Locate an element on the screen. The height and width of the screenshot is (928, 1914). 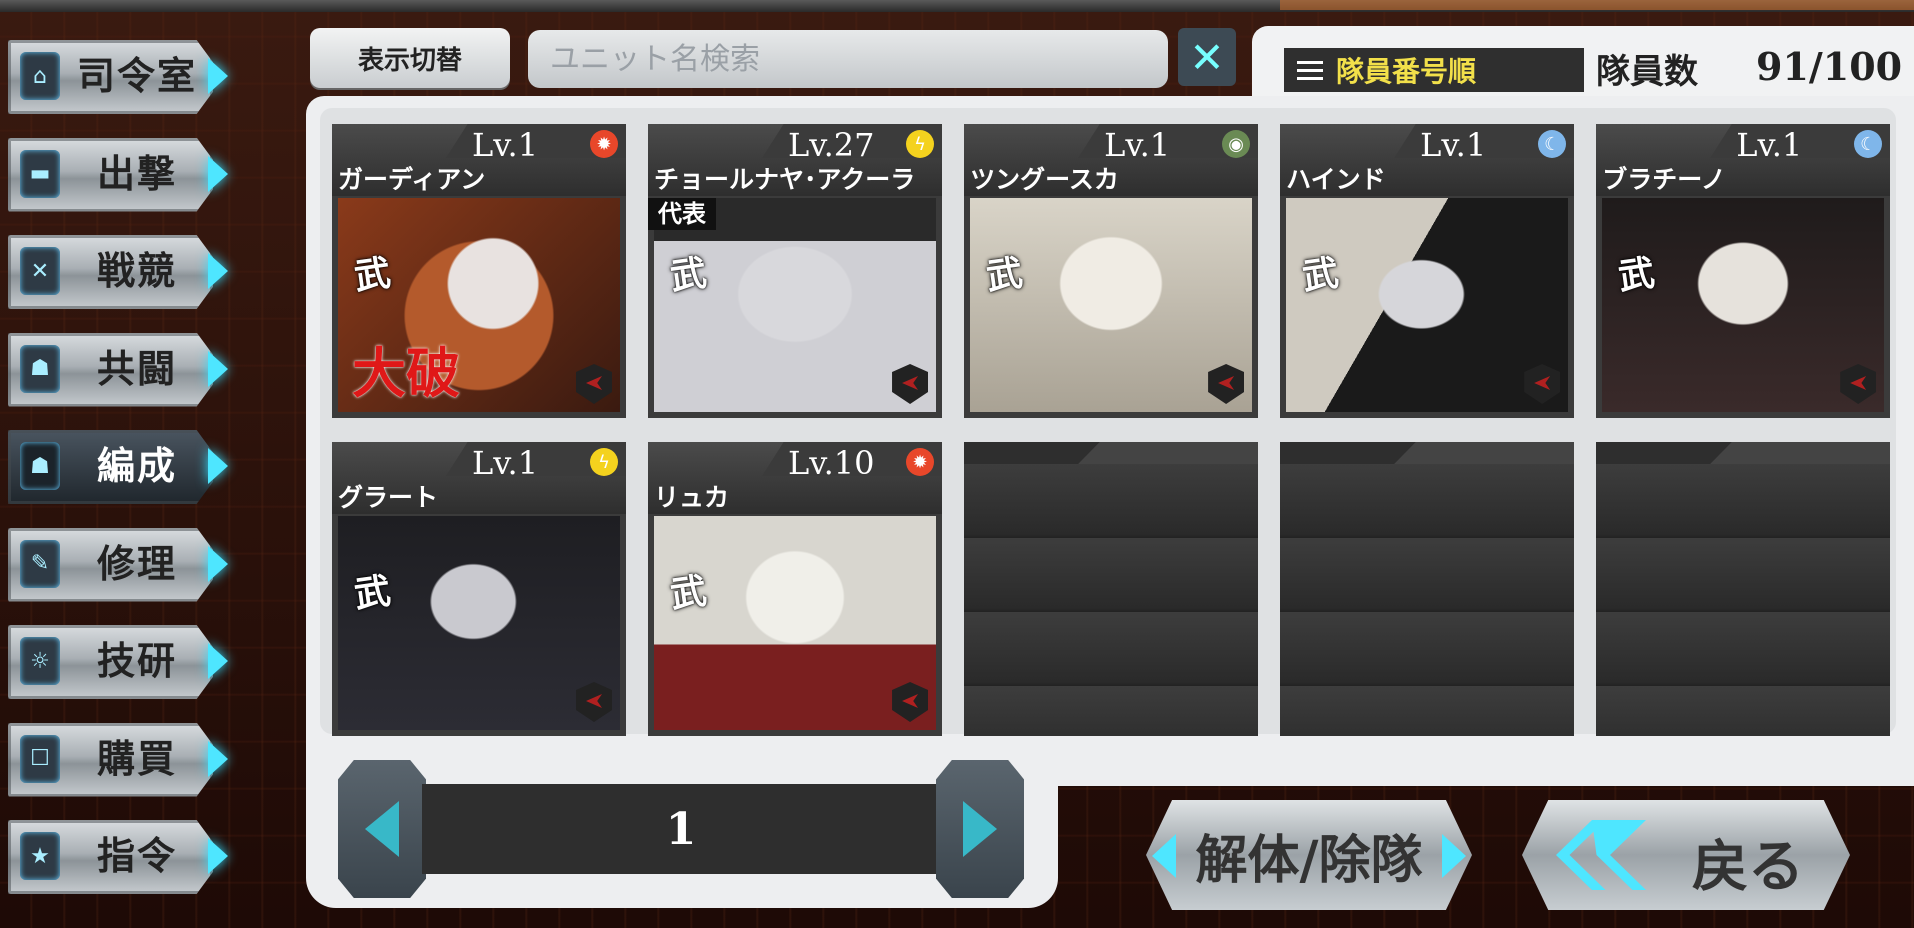
sidebar-item: ⌂ 司令室 is located at coordinates (118, 78).